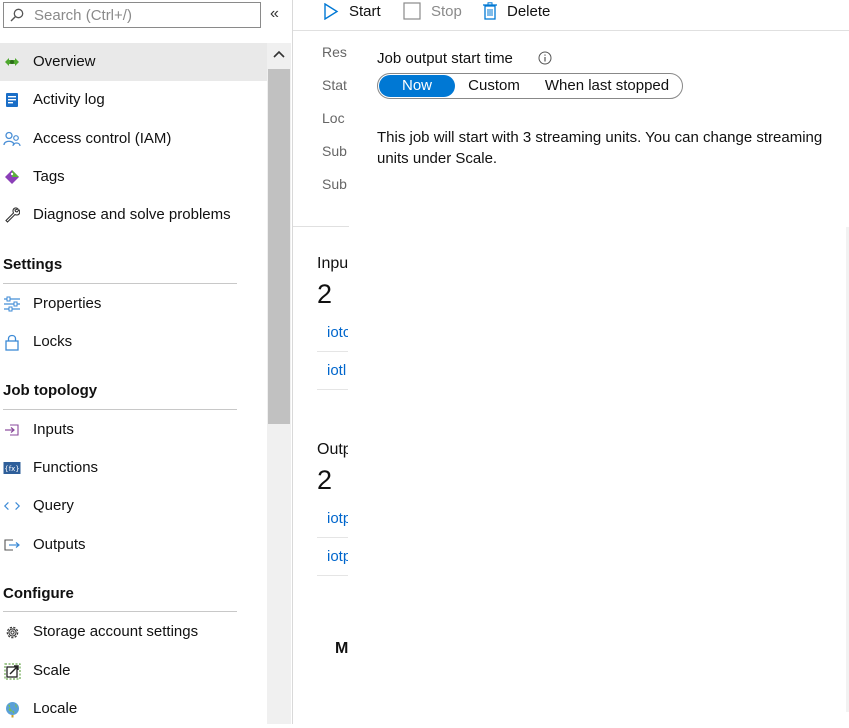 The width and height of the screenshot is (849, 728). Describe the element at coordinates (12, 545) in the screenshot. I see `outputs-icon` at that location.